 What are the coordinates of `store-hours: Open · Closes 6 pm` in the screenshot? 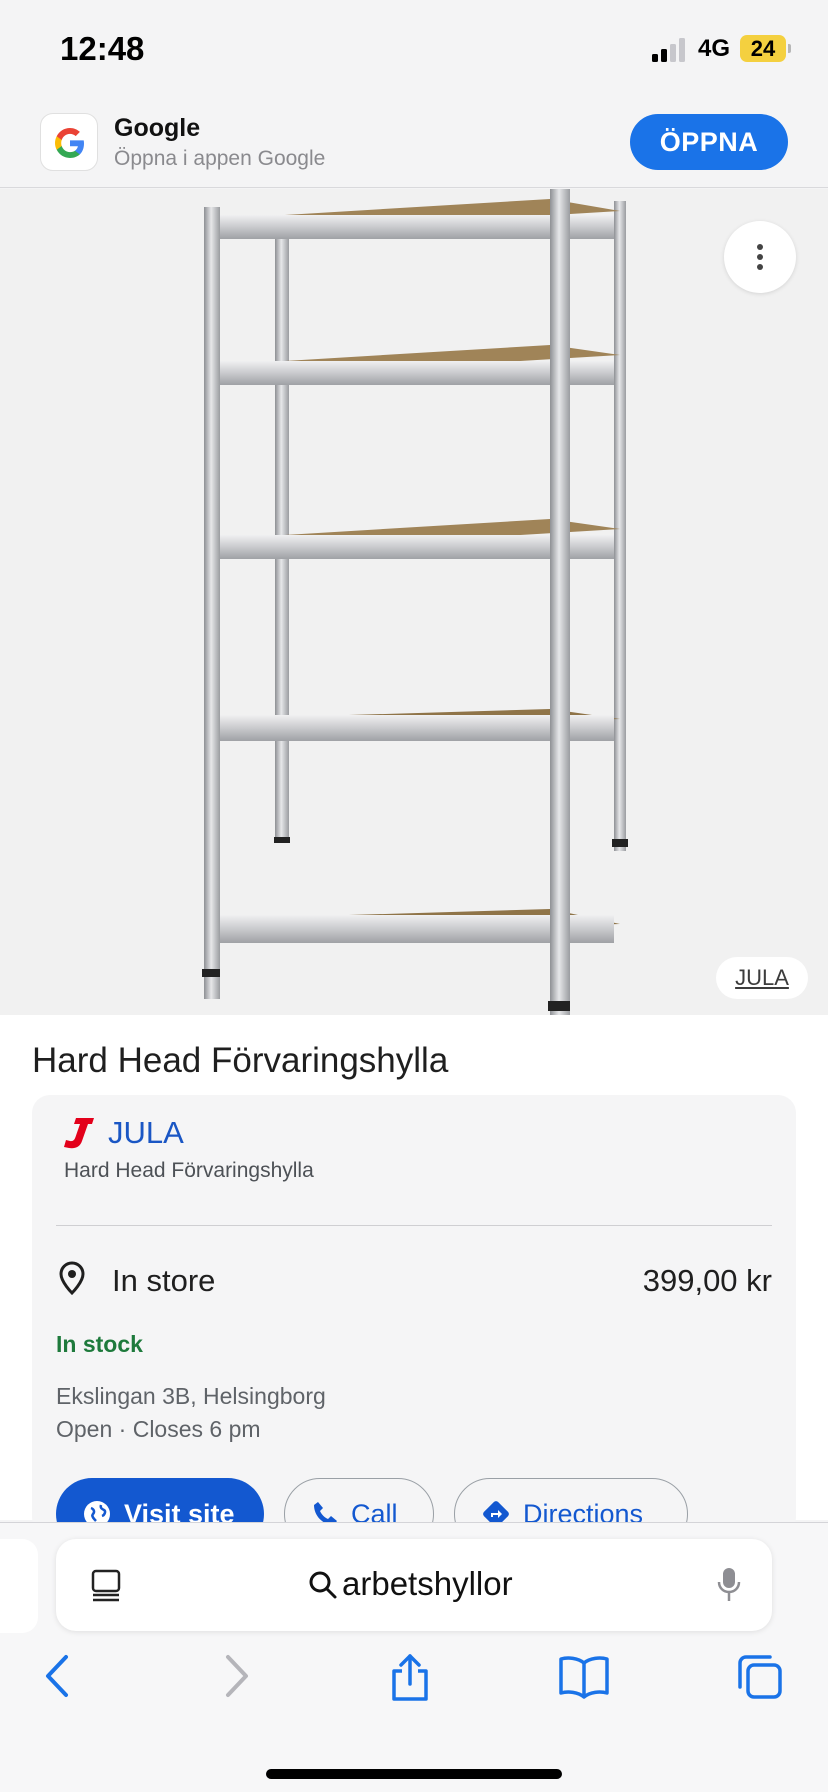 It's located at (158, 1429).